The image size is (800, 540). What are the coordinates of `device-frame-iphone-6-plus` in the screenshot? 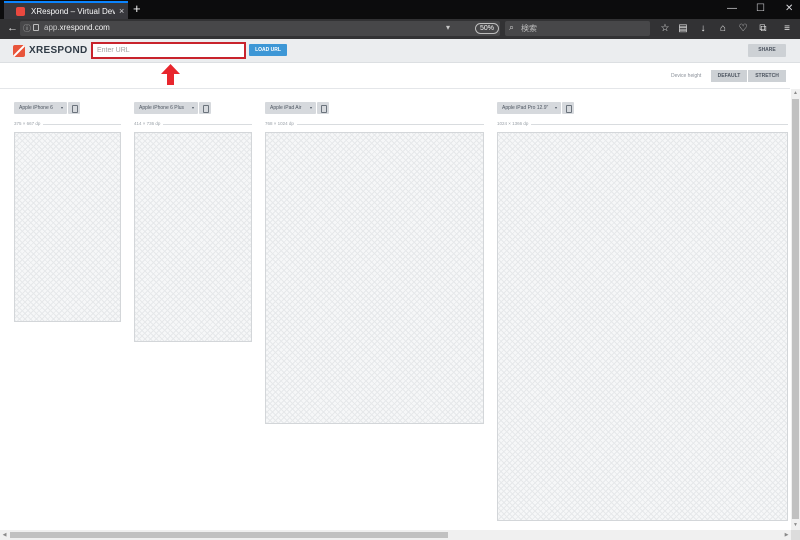 It's located at (193, 237).